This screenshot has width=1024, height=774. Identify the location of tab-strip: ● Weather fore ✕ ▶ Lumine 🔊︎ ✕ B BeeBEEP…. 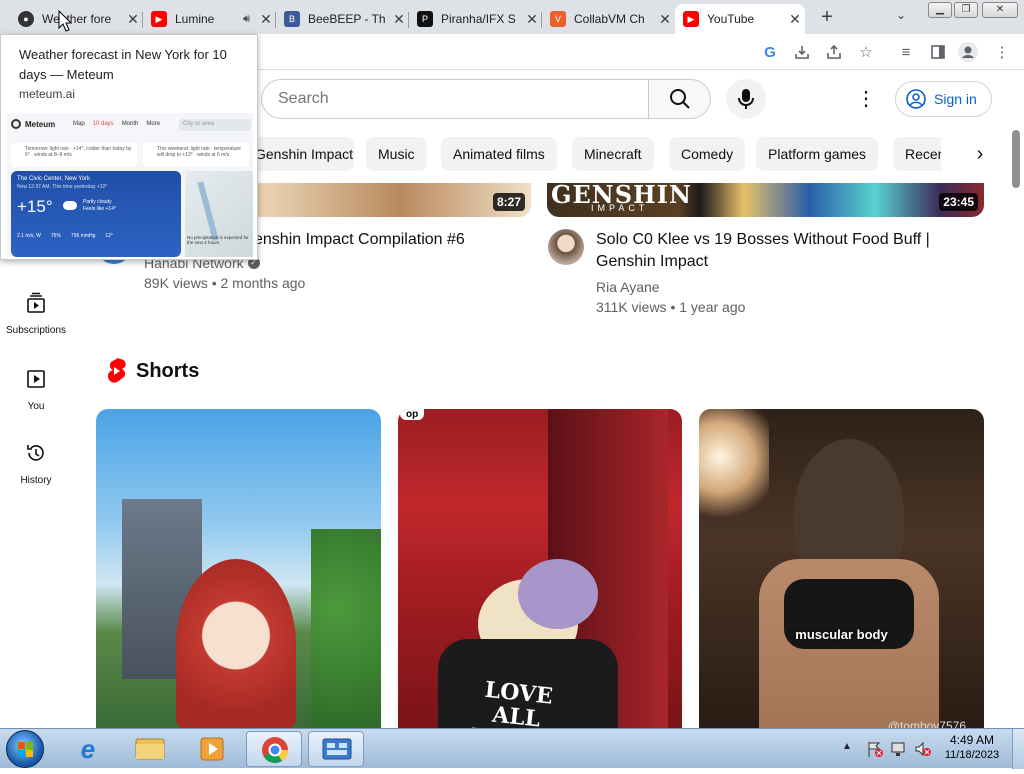
(512, 17).